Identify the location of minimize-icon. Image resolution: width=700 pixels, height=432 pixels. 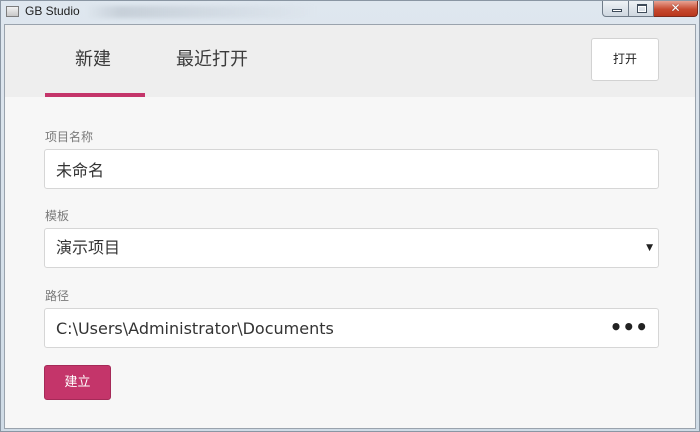
(617, 10).